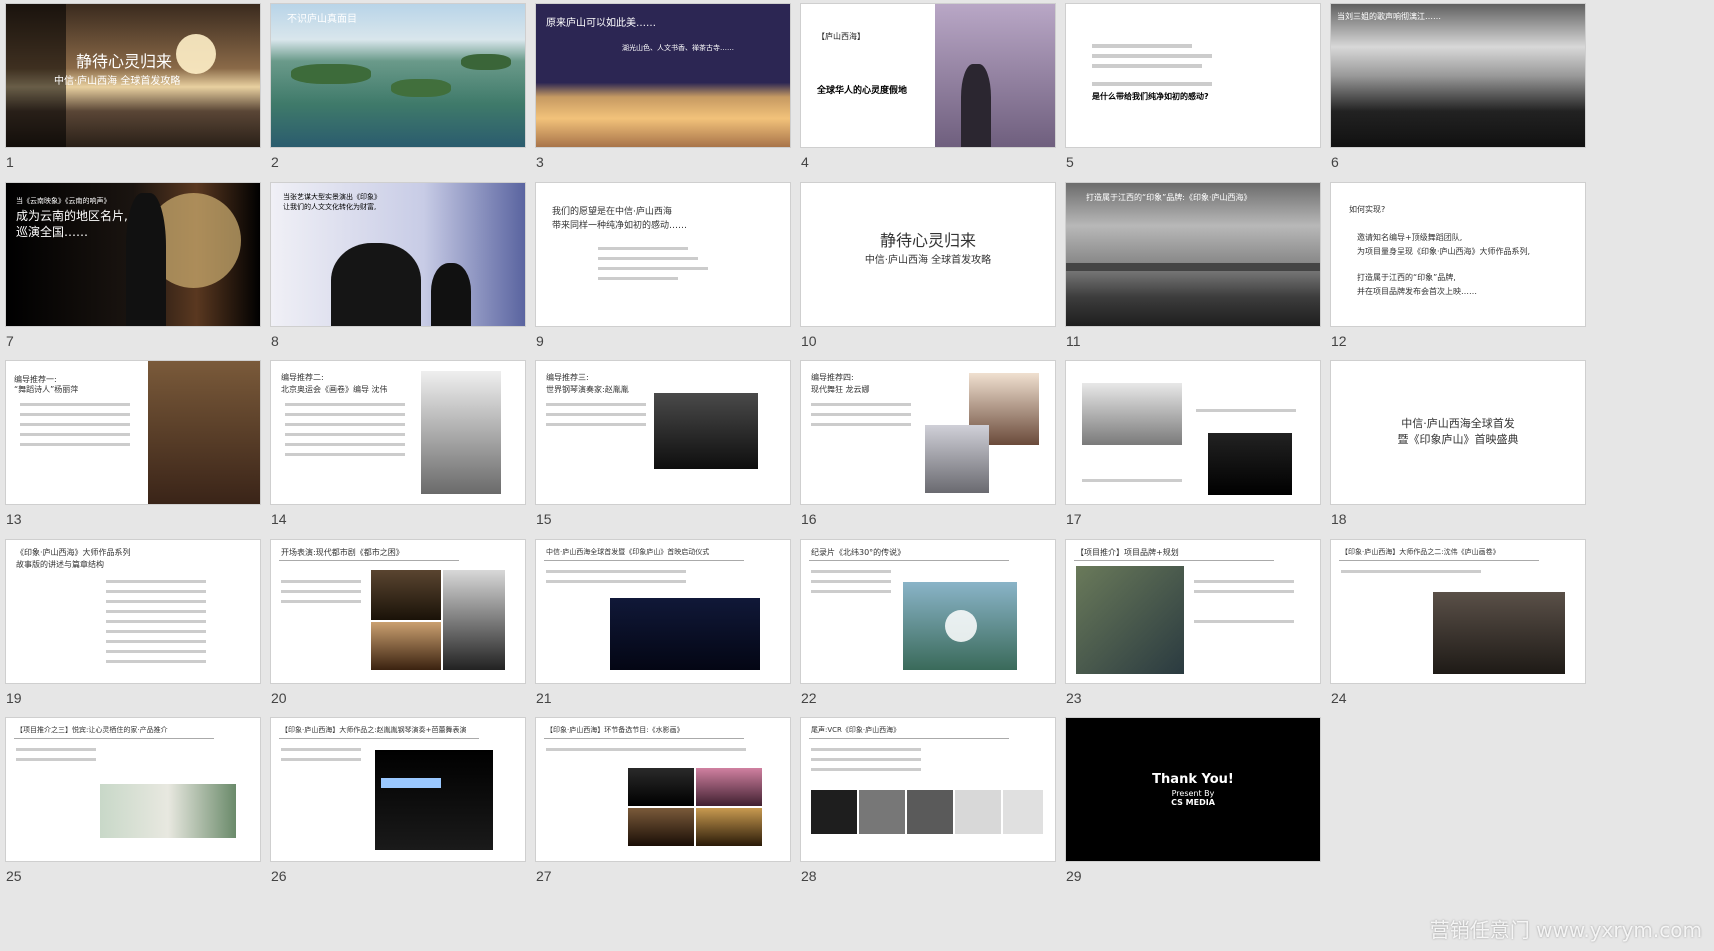  Describe the element at coordinates (1193, 611) in the screenshot. I see `slide-preview: 【项目推介】项目品牌+规划` at that location.